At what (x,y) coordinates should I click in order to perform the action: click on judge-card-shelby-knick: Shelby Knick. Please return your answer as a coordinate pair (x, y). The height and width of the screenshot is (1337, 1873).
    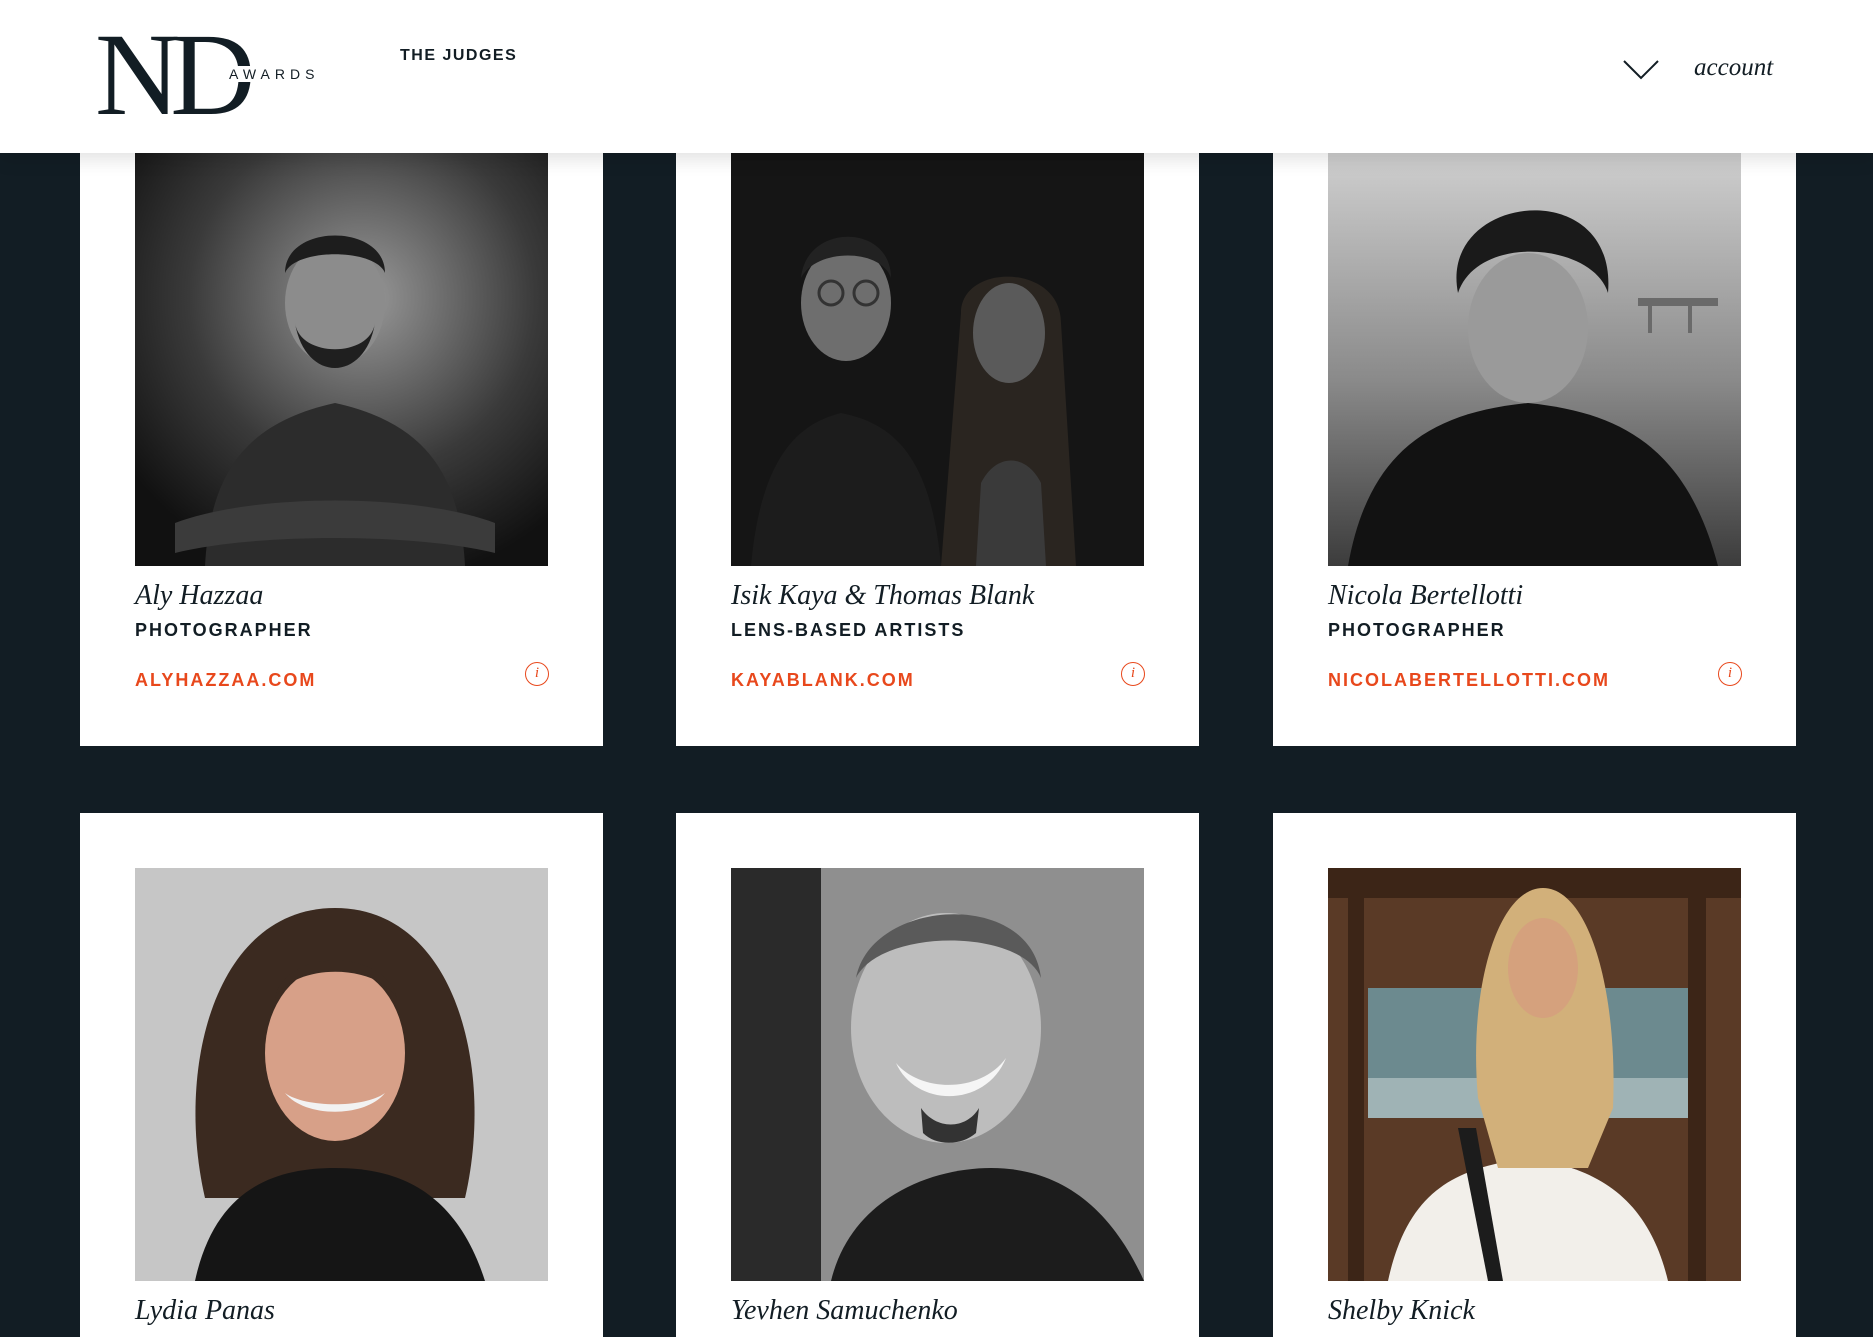
    Looking at the image, I should click on (1534, 1075).